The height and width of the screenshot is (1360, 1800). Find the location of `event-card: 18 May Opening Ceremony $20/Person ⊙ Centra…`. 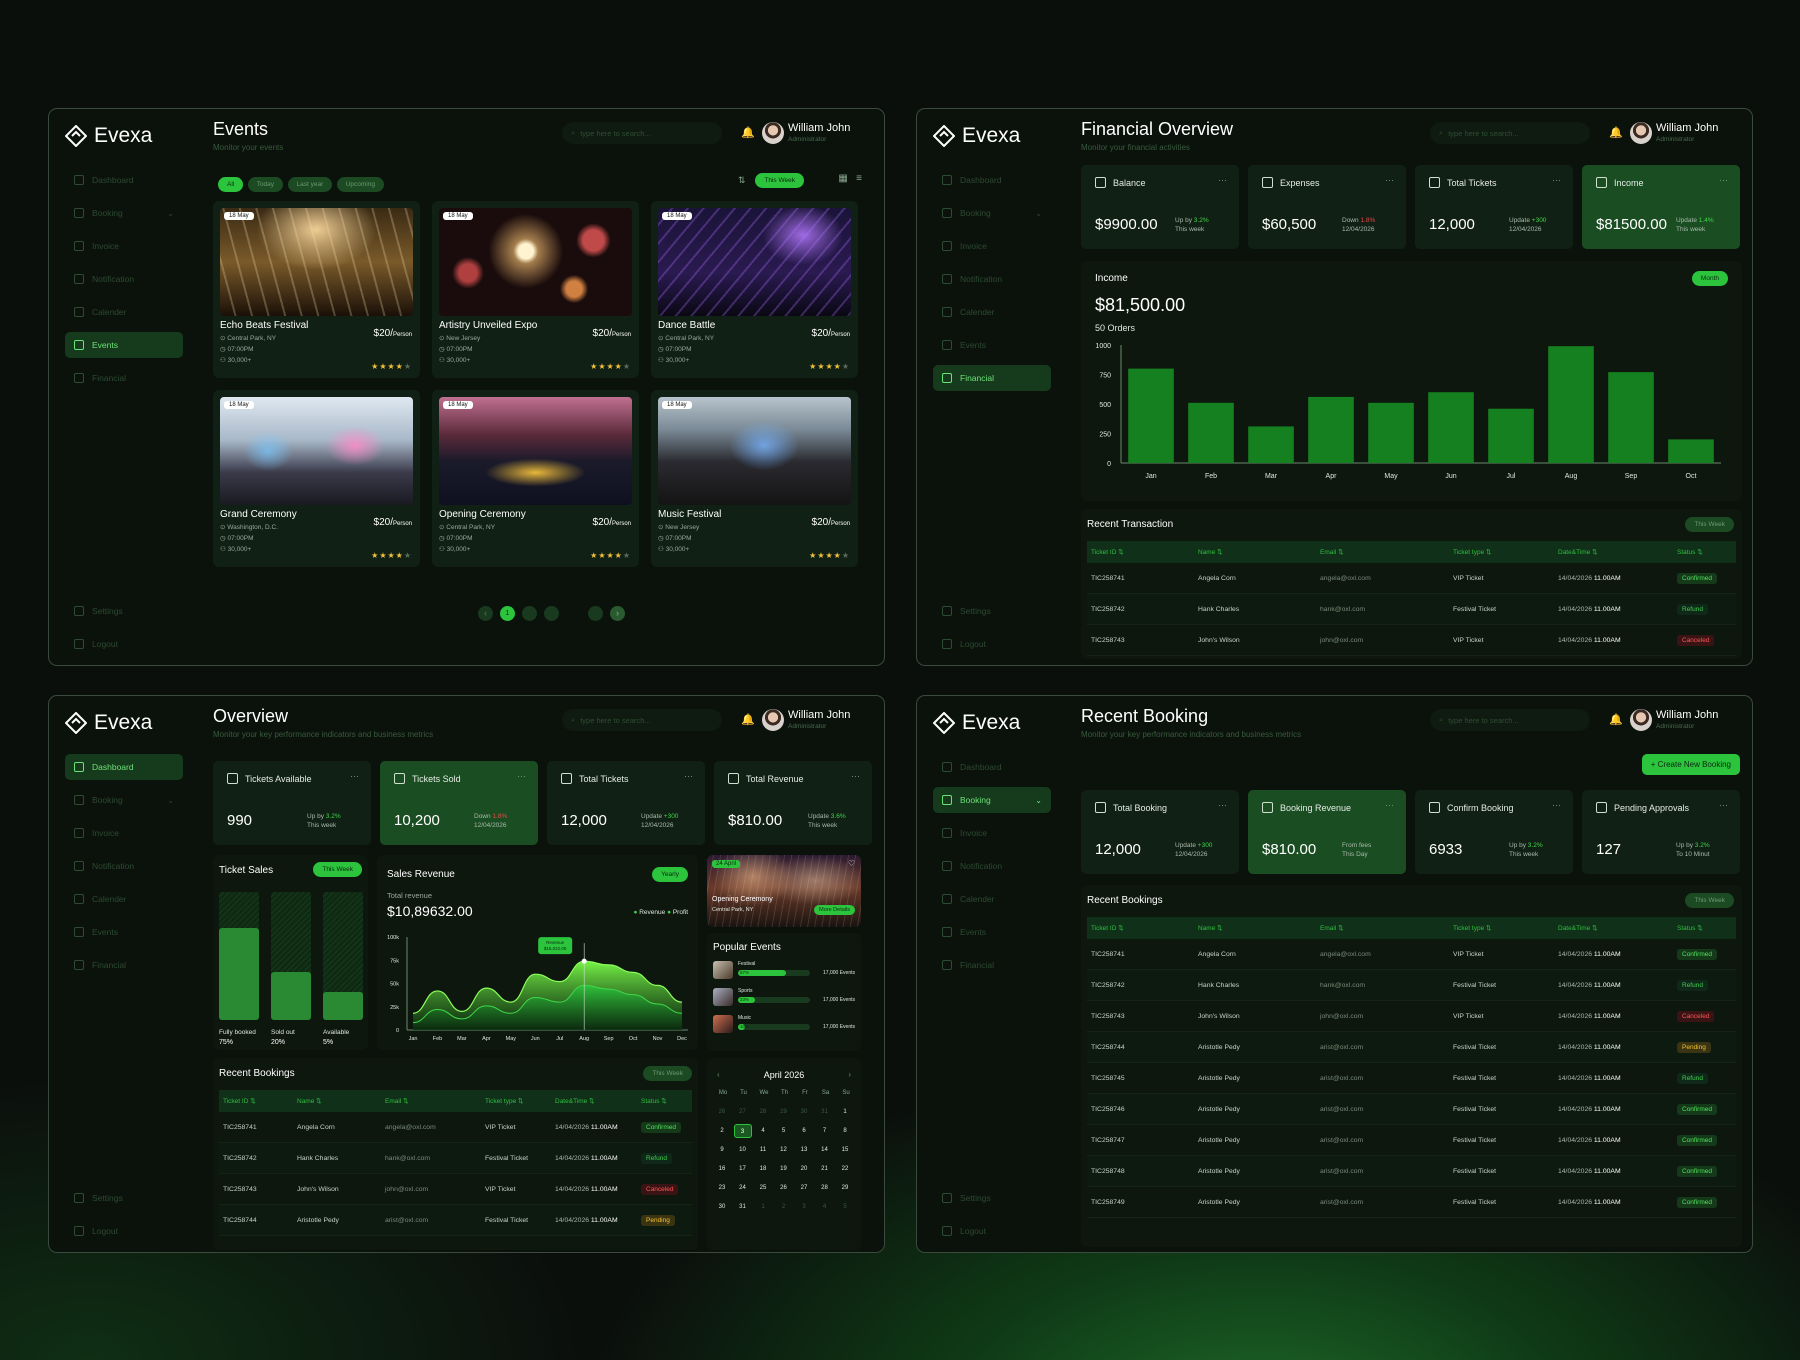

event-card: 18 May Opening Ceremony $20/Person ⊙ Centra… is located at coordinates (535, 478).